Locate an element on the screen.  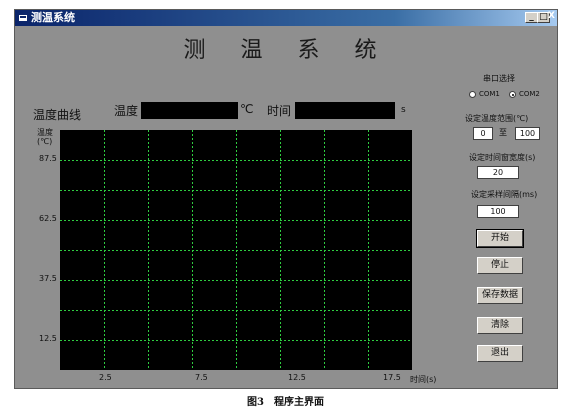
y-axis-label: 温度 (℃) is located at coordinates (45, 137).